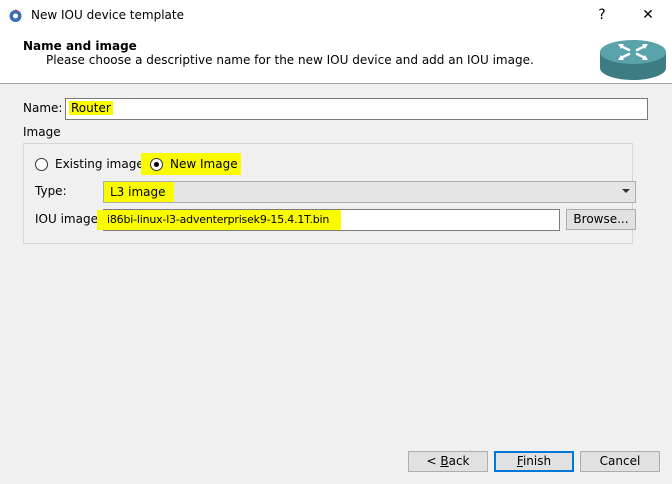 The height and width of the screenshot is (484, 672). I want to click on name-input: Router, so click(356, 109).